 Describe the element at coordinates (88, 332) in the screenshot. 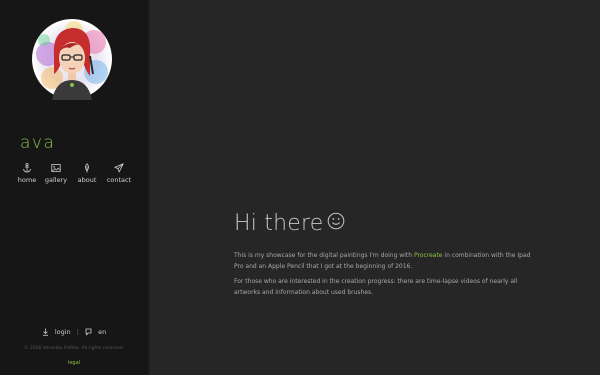

I see `speech-bubble-icon` at that location.